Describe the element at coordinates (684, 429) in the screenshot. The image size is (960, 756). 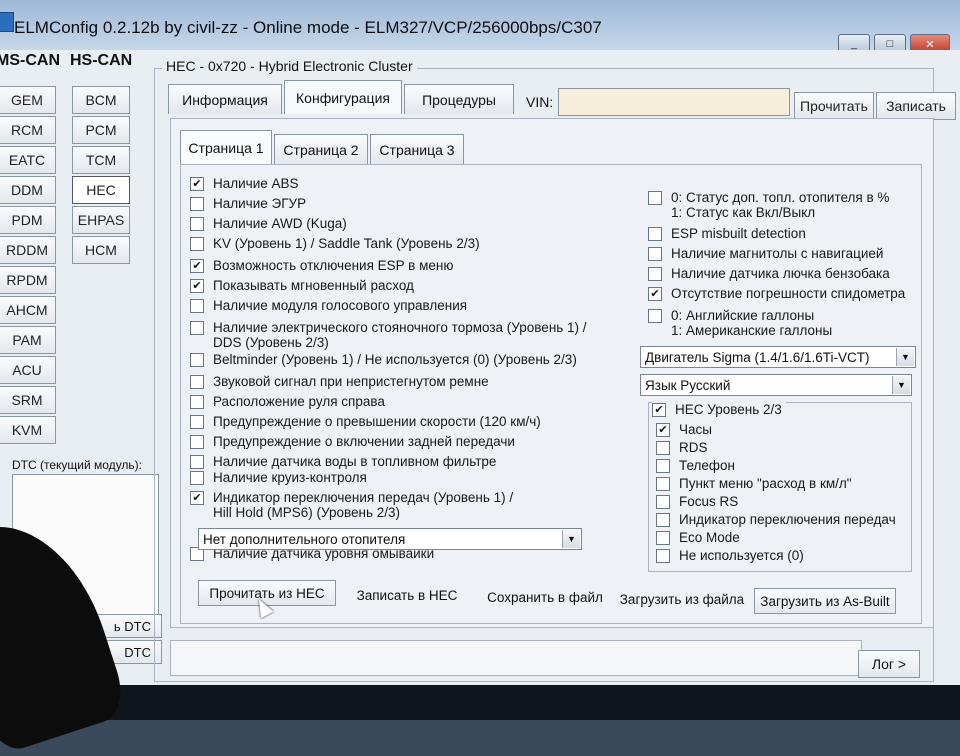
I see `hec-item-1: ✔ Часы` at that location.